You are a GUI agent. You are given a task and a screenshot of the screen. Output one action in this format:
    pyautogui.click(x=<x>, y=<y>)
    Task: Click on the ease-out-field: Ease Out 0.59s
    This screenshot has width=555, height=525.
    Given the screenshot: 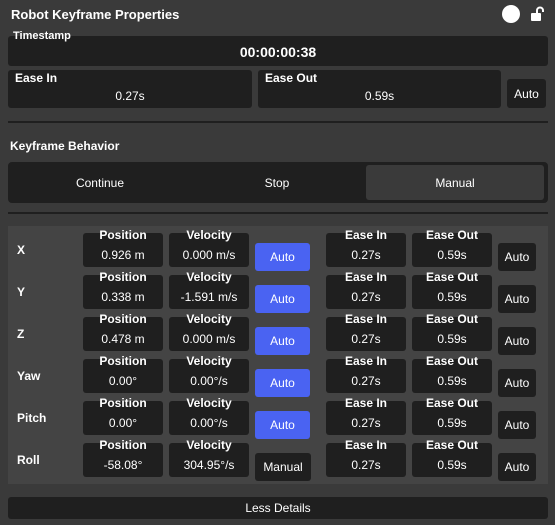 What is the action you would take?
    pyautogui.click(x=379, y=89)
    